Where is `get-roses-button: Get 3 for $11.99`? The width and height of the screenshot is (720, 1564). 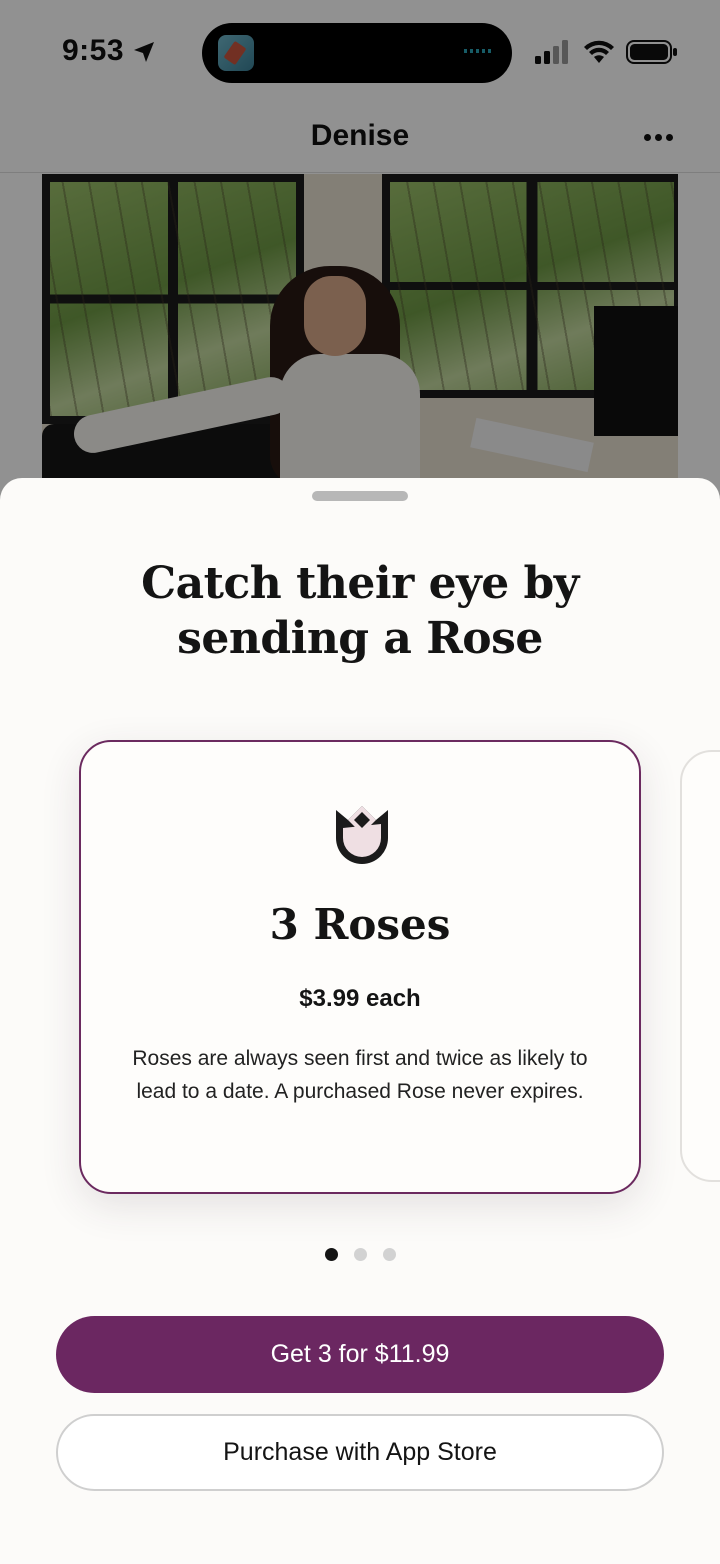
get-roses-button: Get 3 for $11.99 is located at coordinates (360, 1354).